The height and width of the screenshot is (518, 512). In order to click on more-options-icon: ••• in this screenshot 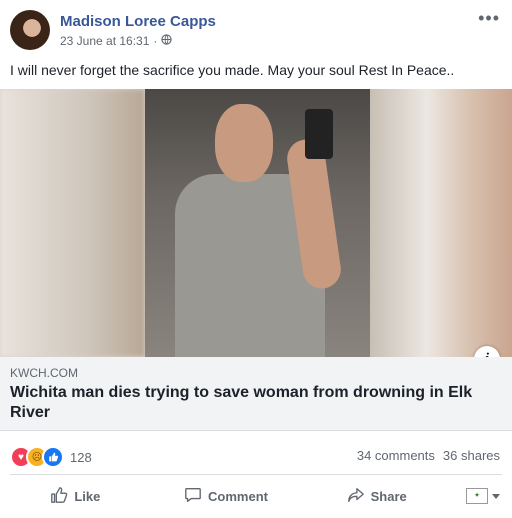, I will do `click(489, 18)`.